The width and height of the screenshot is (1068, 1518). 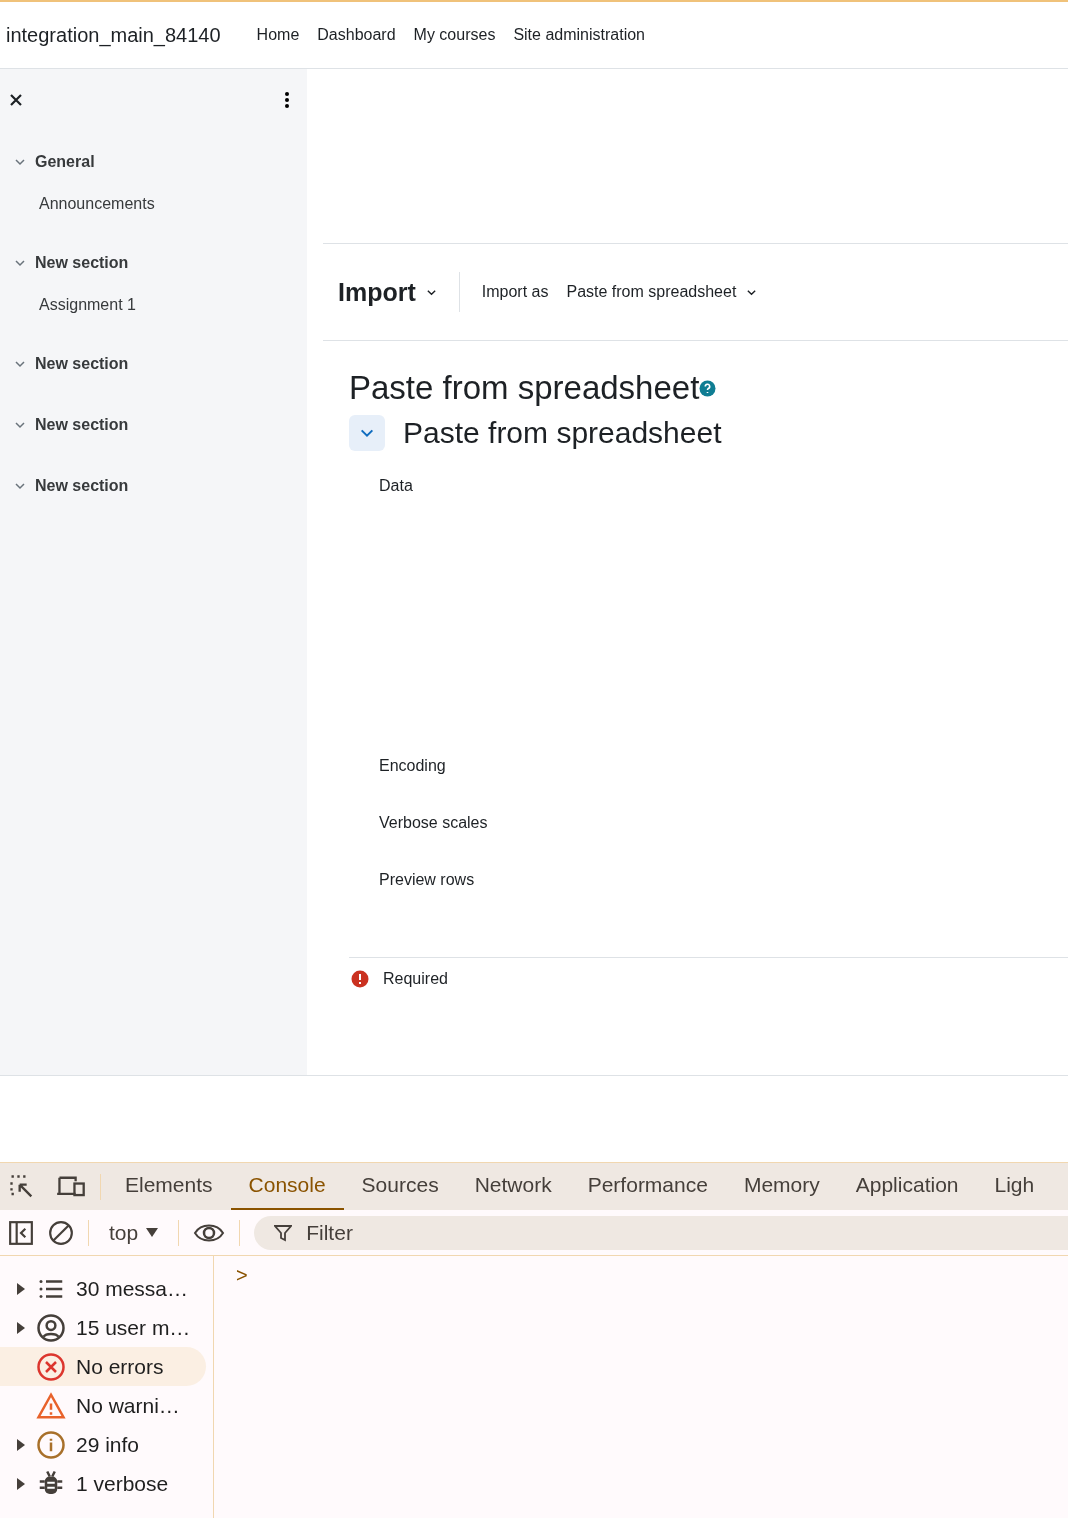 What do you see at coordinates (103, 1483) in the screenshot?
I see `console-sidebar-item: 1 verbose` at bounding box center [103, 1483].